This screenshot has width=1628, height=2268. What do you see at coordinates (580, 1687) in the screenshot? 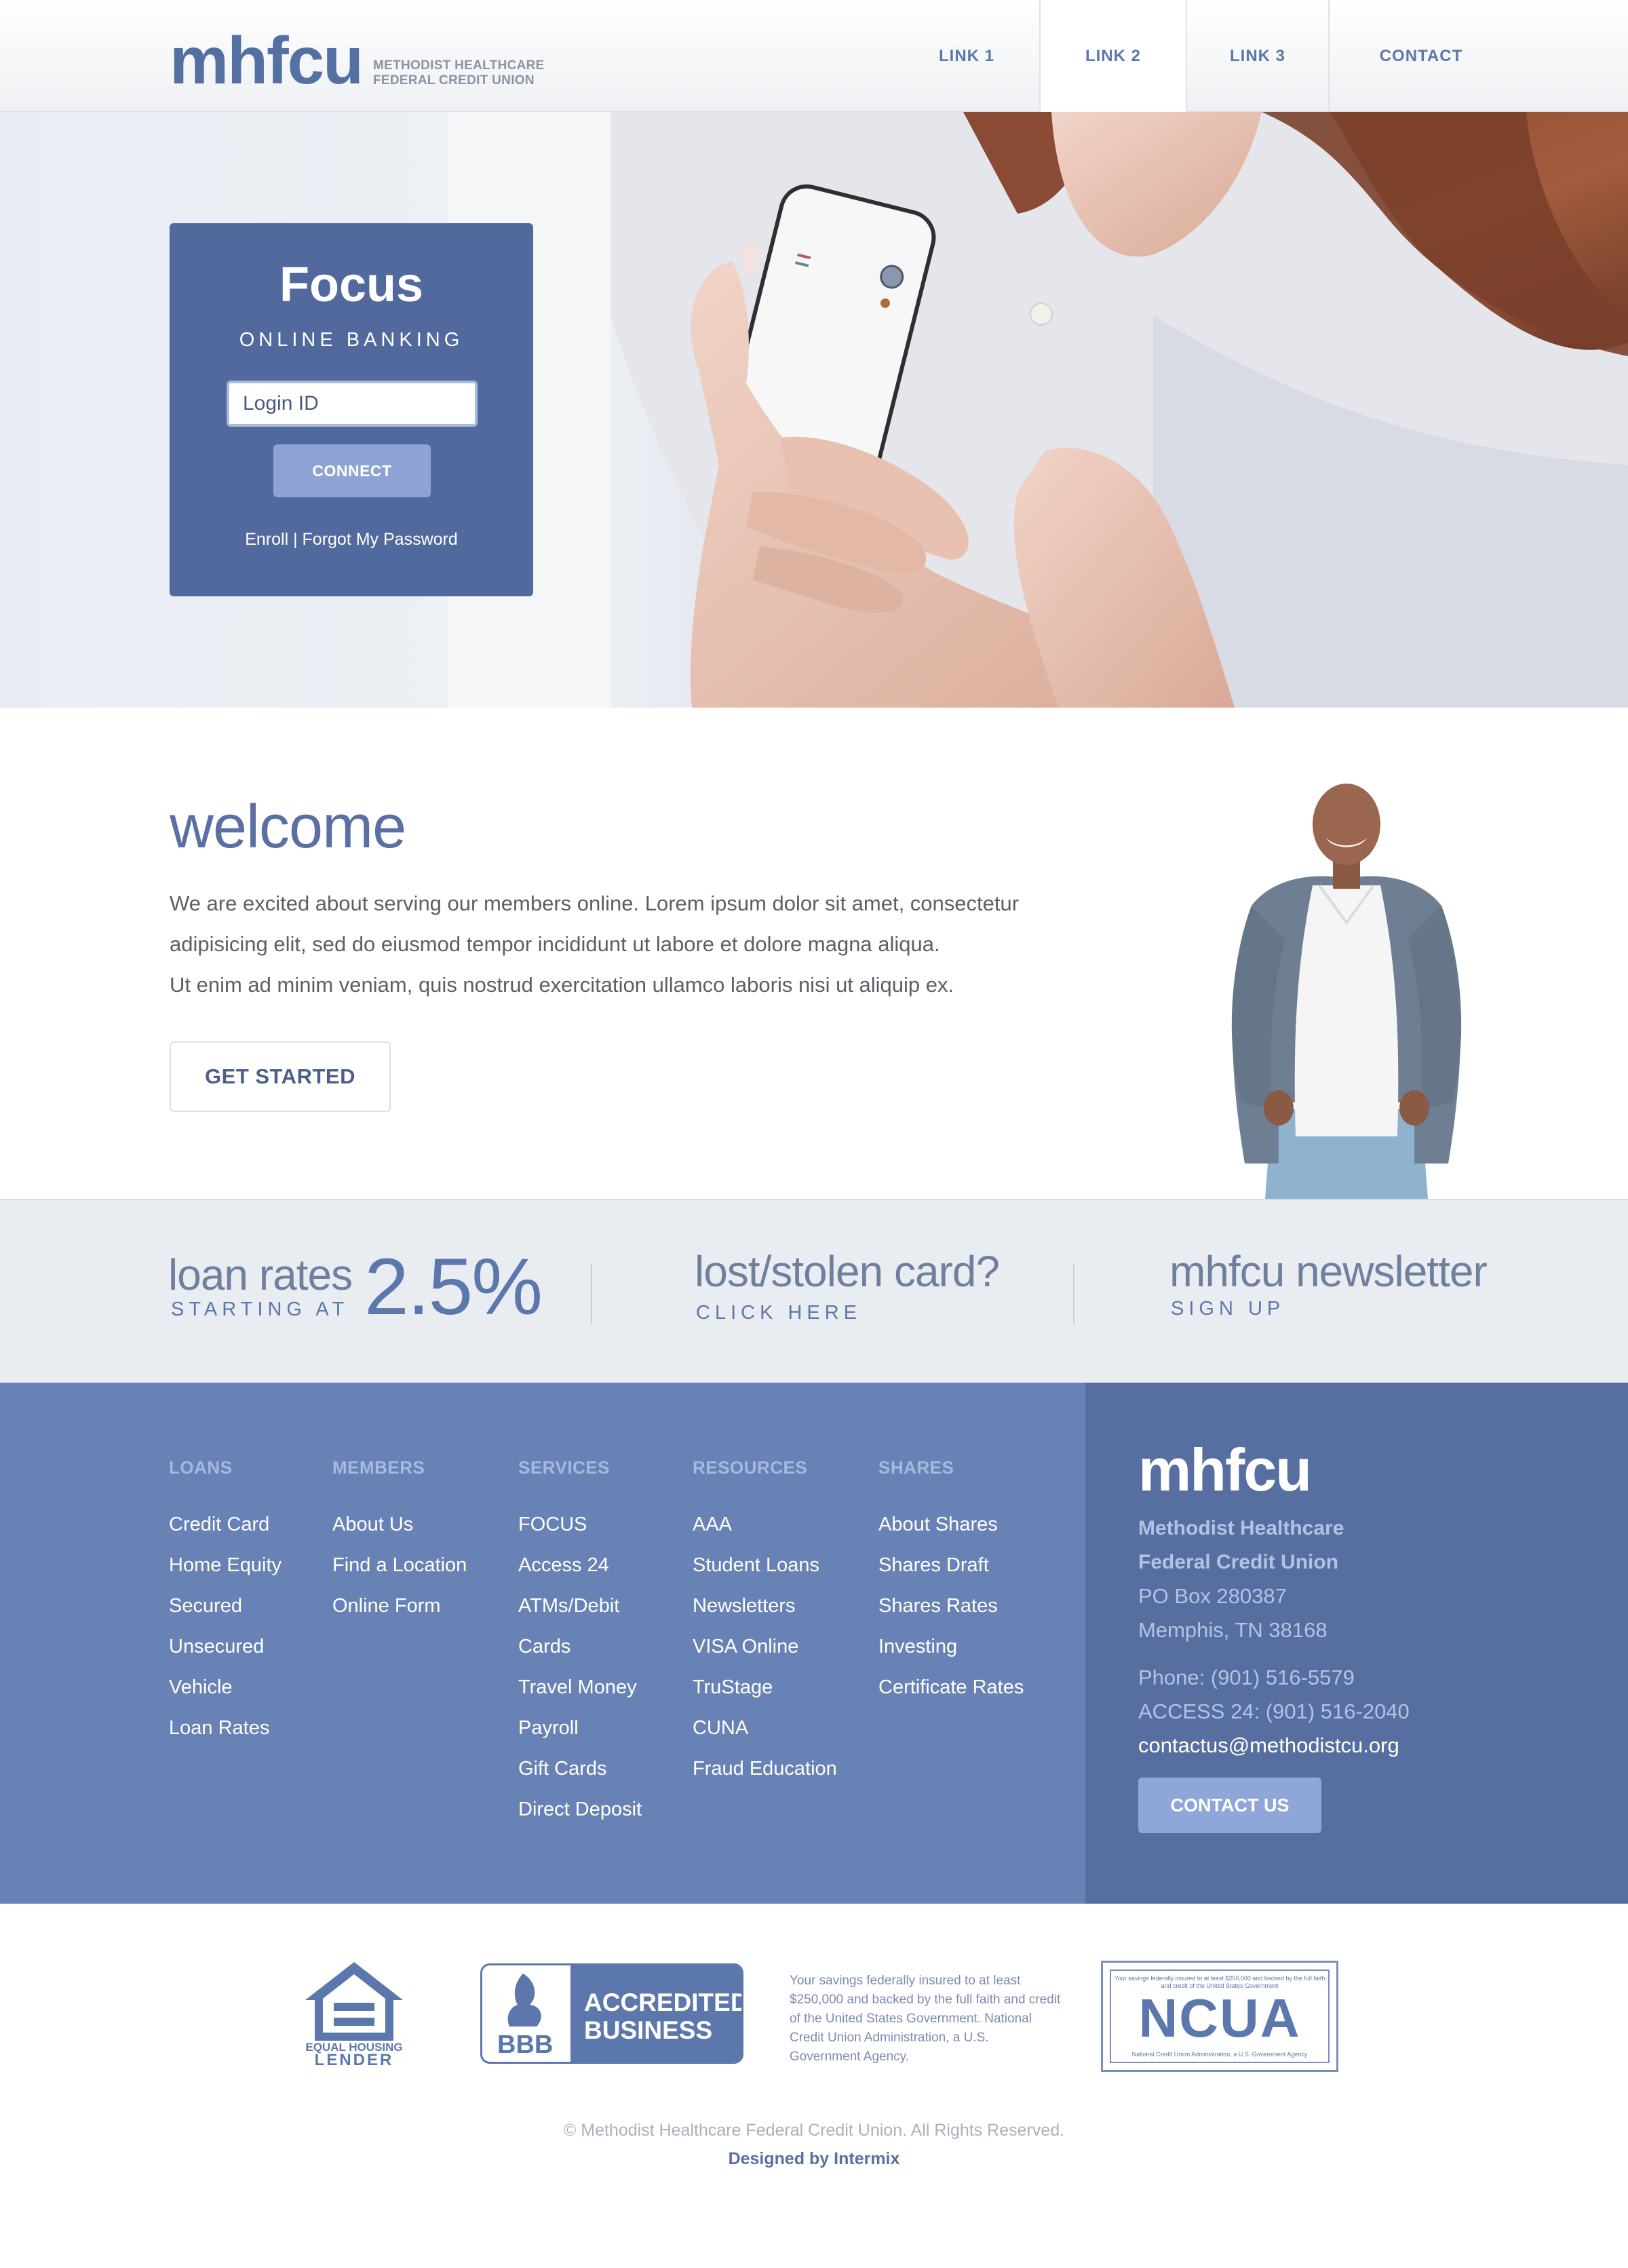
I see `footer-link: Travel Money` at bounding box center [580, 1687].